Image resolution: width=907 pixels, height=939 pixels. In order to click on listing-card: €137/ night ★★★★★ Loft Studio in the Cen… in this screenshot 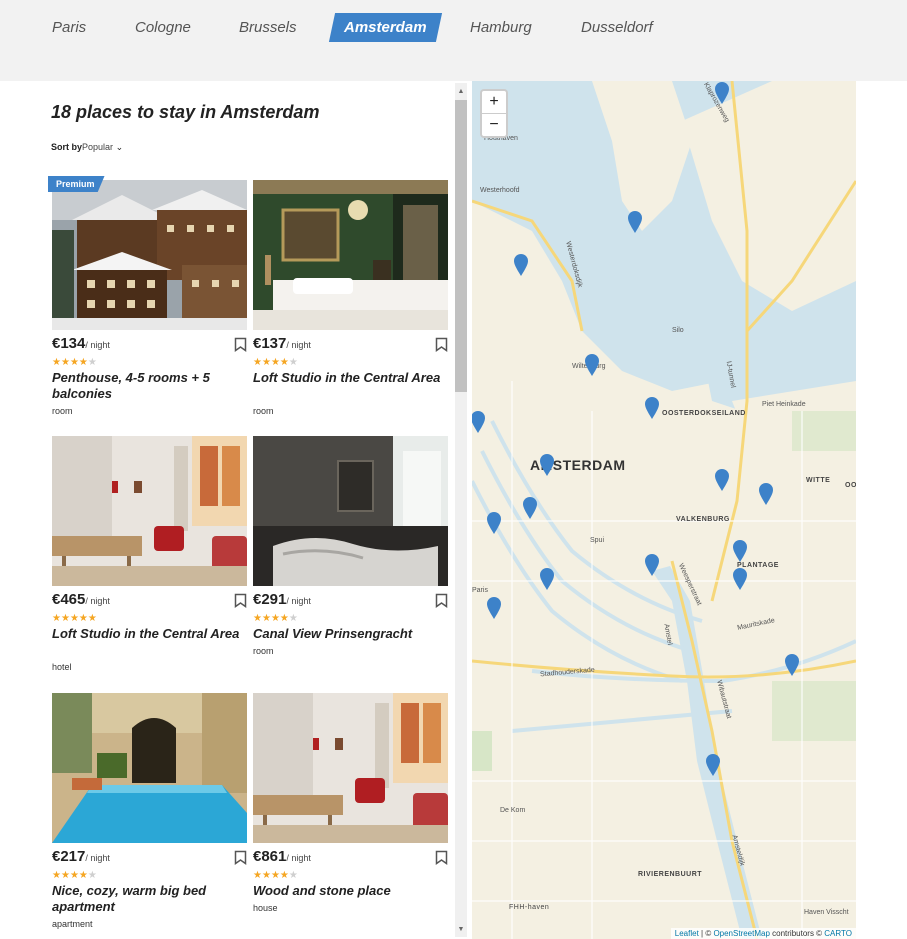, I will do `click(350, 305)`.